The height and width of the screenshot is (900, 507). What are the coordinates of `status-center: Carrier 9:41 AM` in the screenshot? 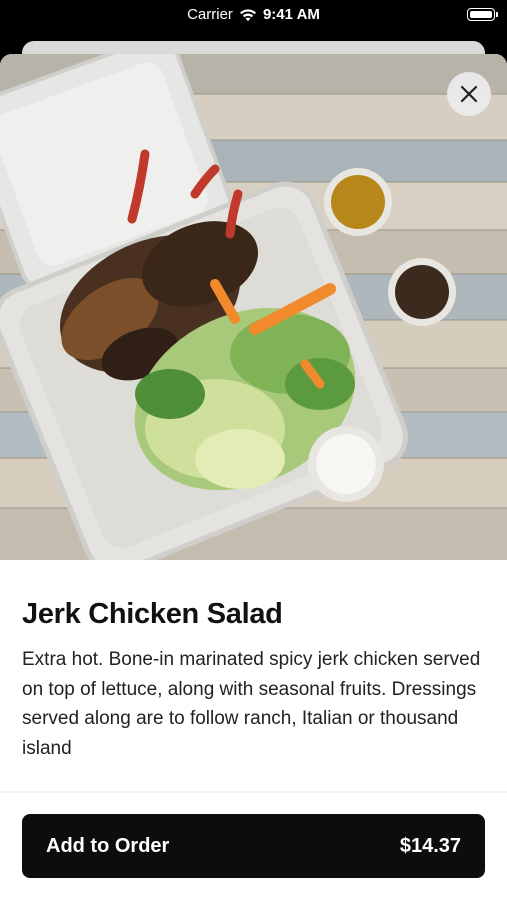 It's located at (253, 14).